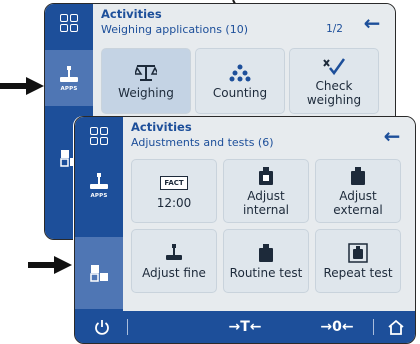  Describe the element at coordinates (266, 272) in the screenshot. I see `tile-label: Routine test` at that location.